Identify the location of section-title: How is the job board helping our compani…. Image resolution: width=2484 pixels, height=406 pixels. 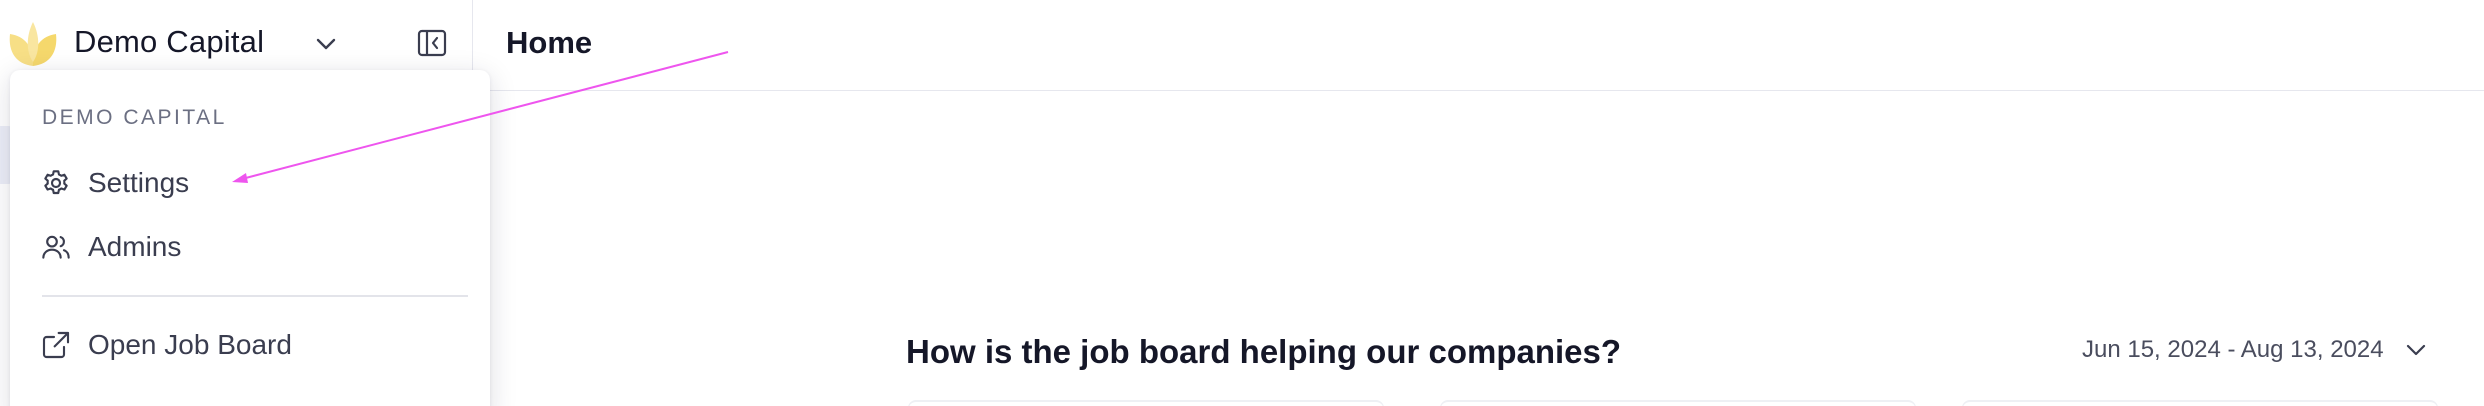
(1264, 351).